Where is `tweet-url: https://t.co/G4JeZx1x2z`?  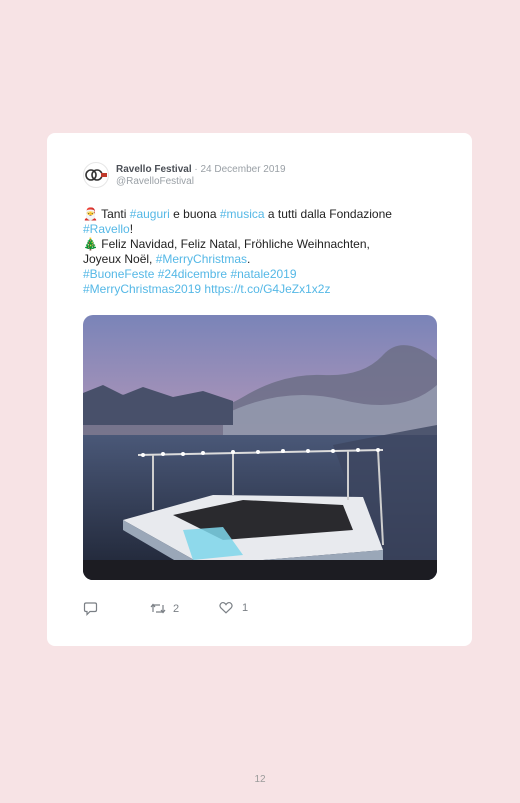 tweet-url: https://t.co/G4JeZx1x2z is located at coordinates (267, 289).